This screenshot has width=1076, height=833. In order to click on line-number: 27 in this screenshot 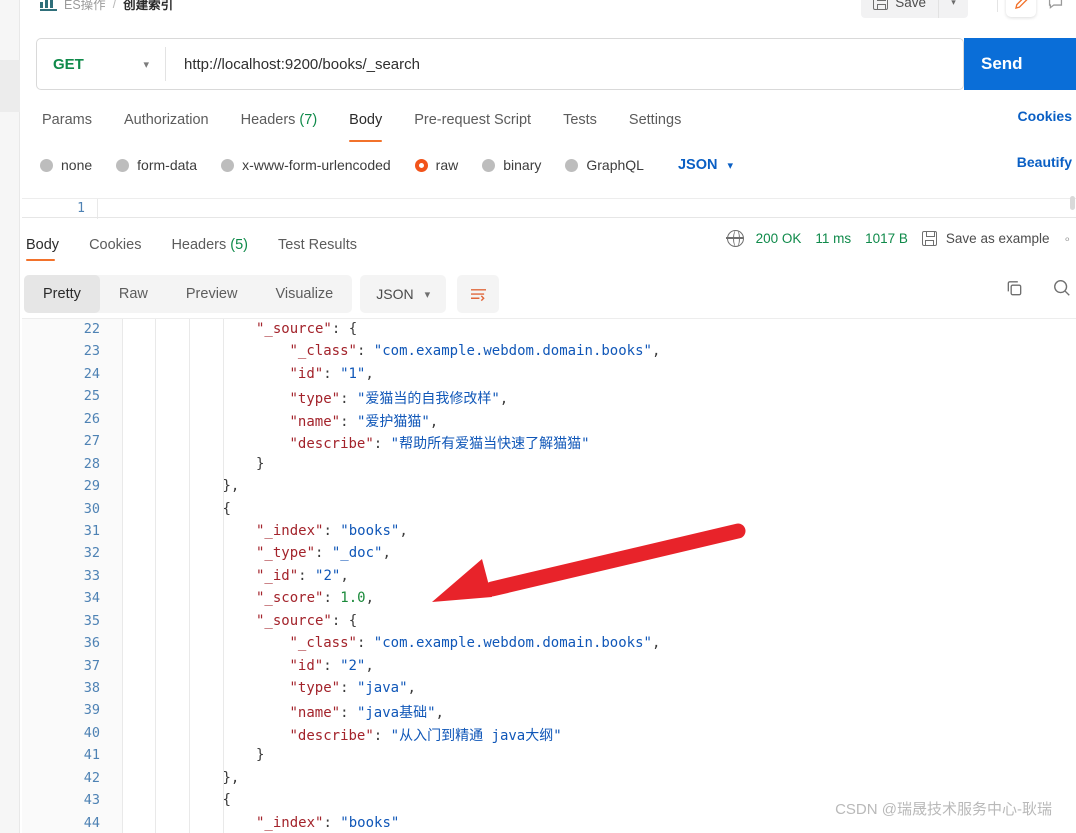, I will do `click(91, 441)`.